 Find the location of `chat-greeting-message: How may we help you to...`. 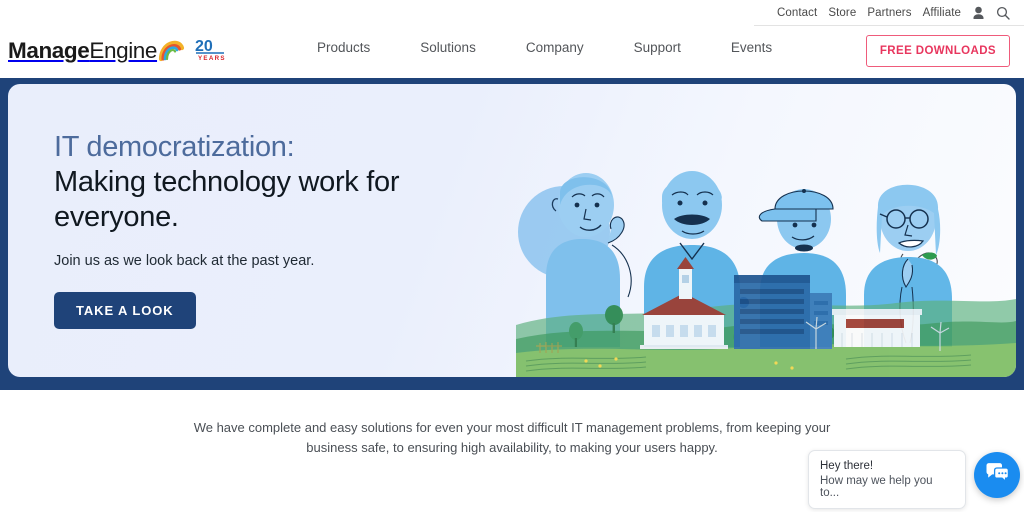

chat-greeting-message: How may we help you to... is located at coordinates (876, 487).